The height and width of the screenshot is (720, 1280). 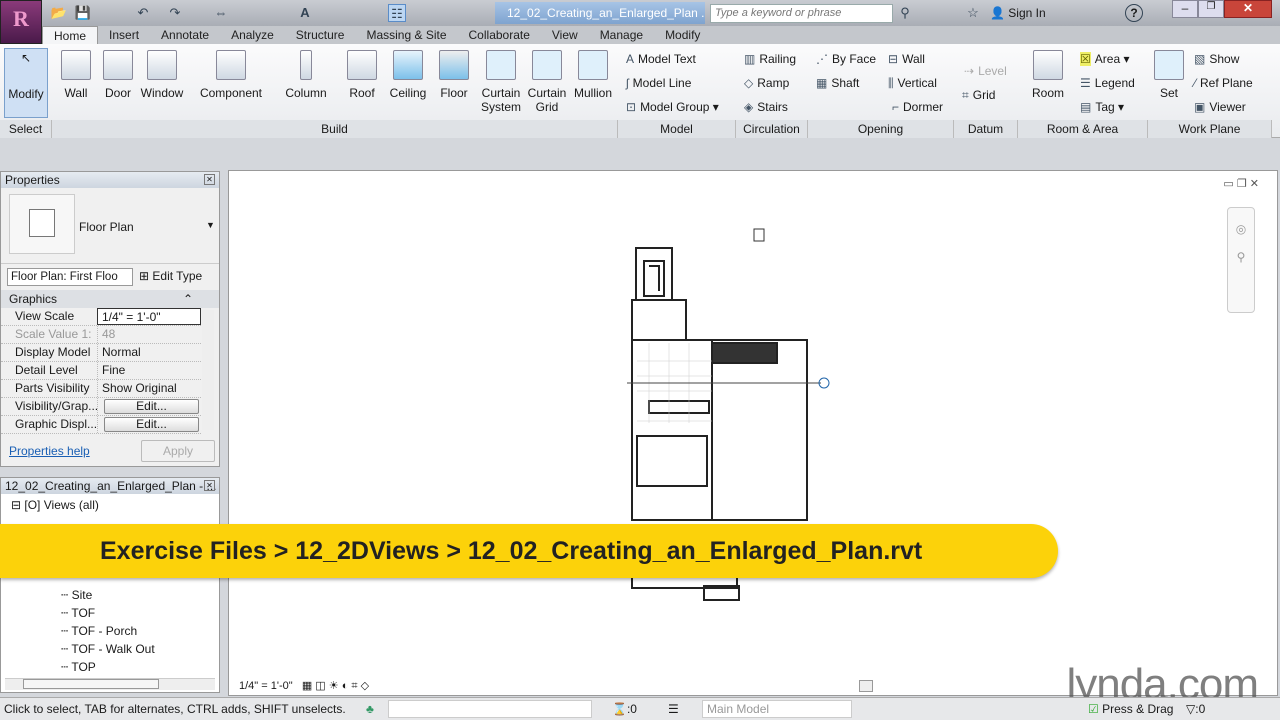 What do you see at coordinates (306, 74) in the screenshot?
I see `column-button: Column` at bounding box center [306, 74].